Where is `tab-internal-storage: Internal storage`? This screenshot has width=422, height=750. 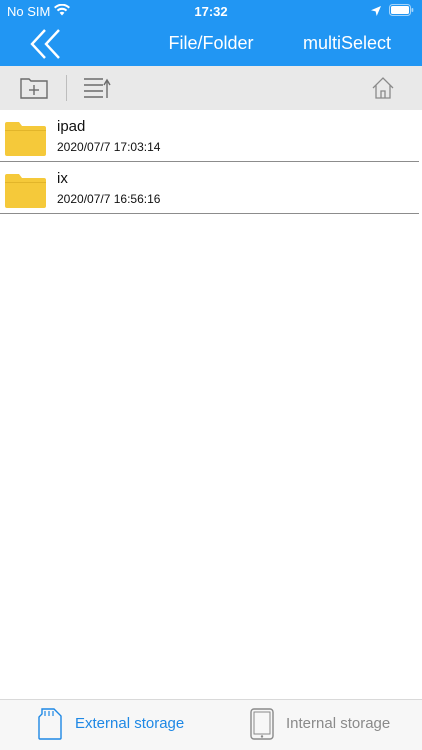 tab-internal-storage: Internal storage is located at coordinates (330, 725).